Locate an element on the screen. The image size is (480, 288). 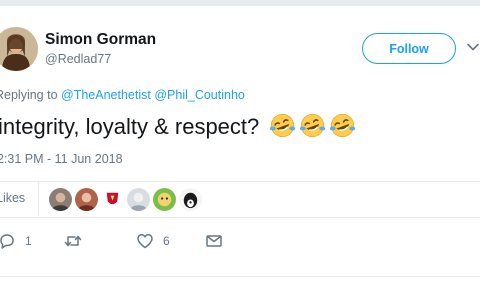
follow-button: Follow is located at coordinates (409, 48).